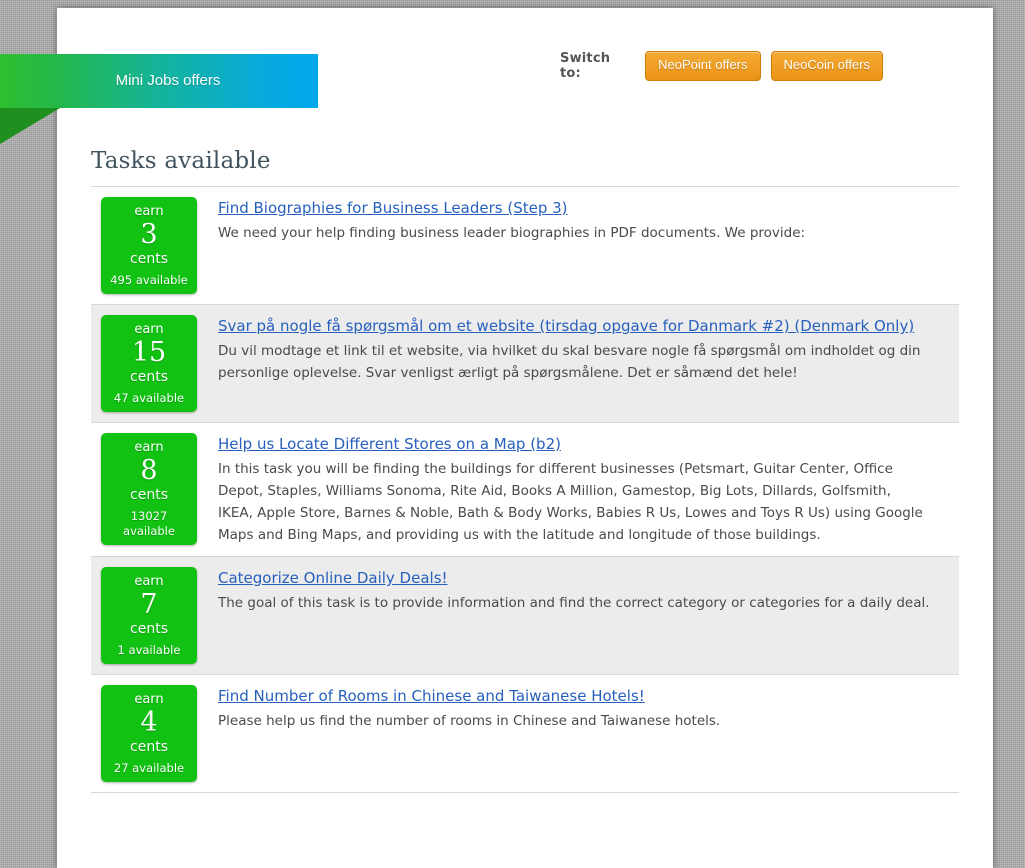 The width and height of the screenshot is (1025, 868). I want to click on badge-amount: 8, so click(149, 470).